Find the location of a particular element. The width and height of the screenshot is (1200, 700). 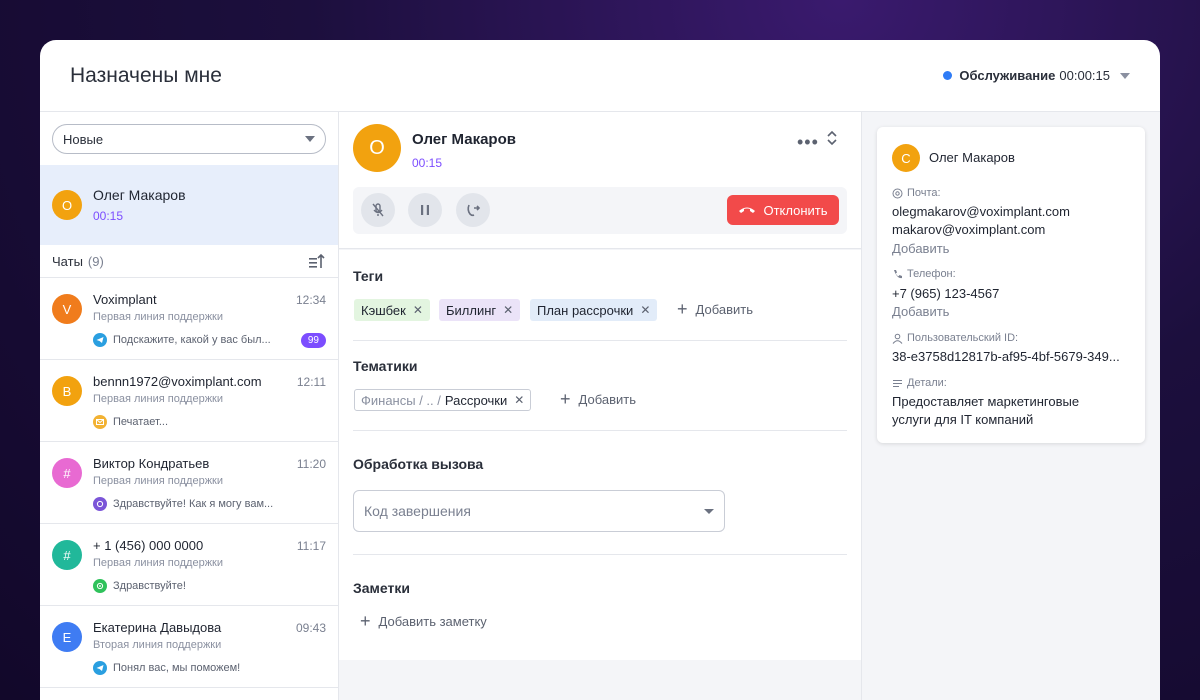

topic-chip: Финансы / .. / Рассрочки ✕ is located at coordinates (443, 400).